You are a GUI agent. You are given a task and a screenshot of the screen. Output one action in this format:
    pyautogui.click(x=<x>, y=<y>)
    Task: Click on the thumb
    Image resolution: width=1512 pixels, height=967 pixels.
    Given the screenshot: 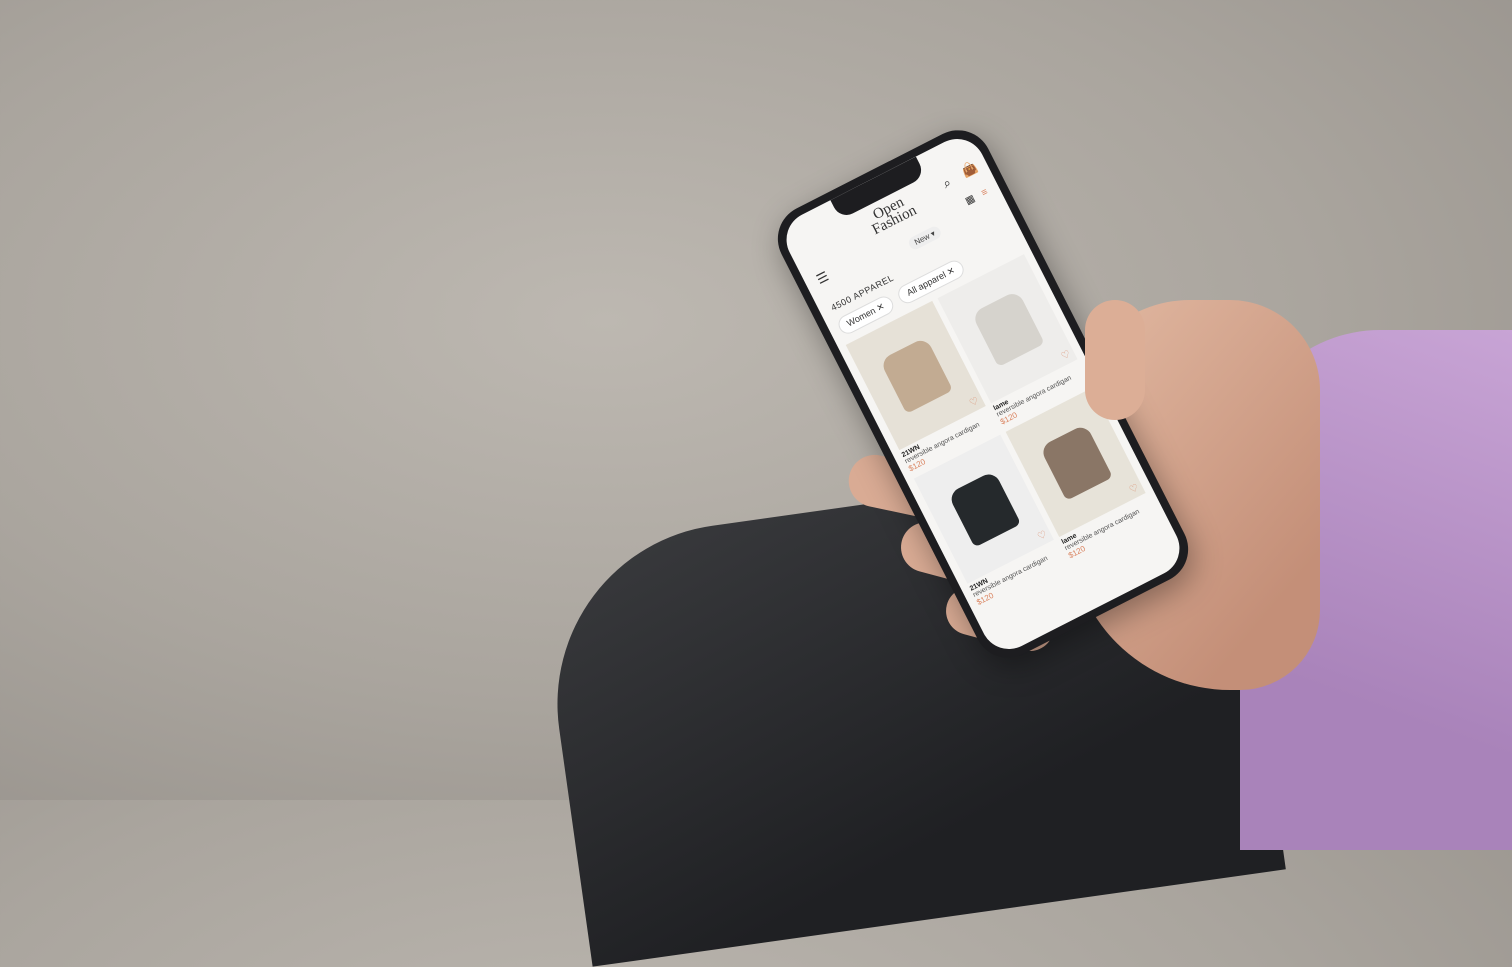 What is the action you would take?
    pyautogui.click(x=1115, y=360)
    